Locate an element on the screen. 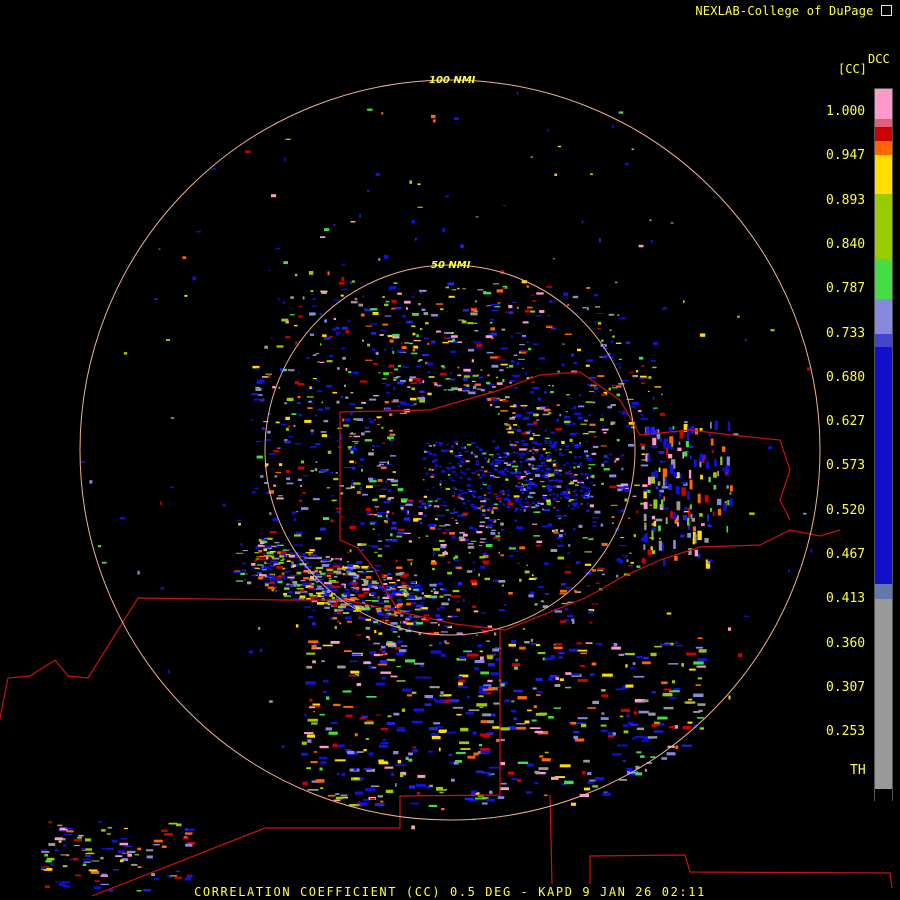  color-scale-label: 0.787 is located at coordinates (846, 289).